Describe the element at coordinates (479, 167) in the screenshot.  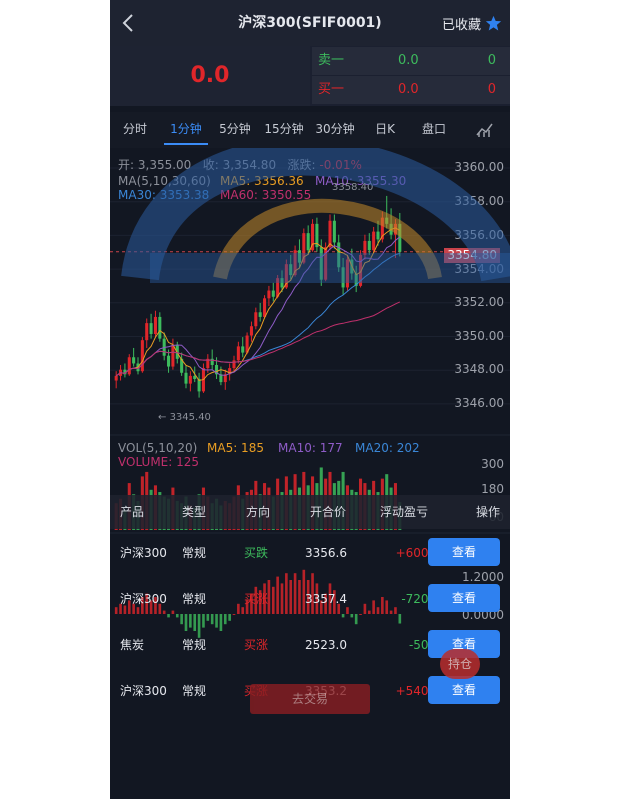
I see `y-tick: 3360.00` at that location.